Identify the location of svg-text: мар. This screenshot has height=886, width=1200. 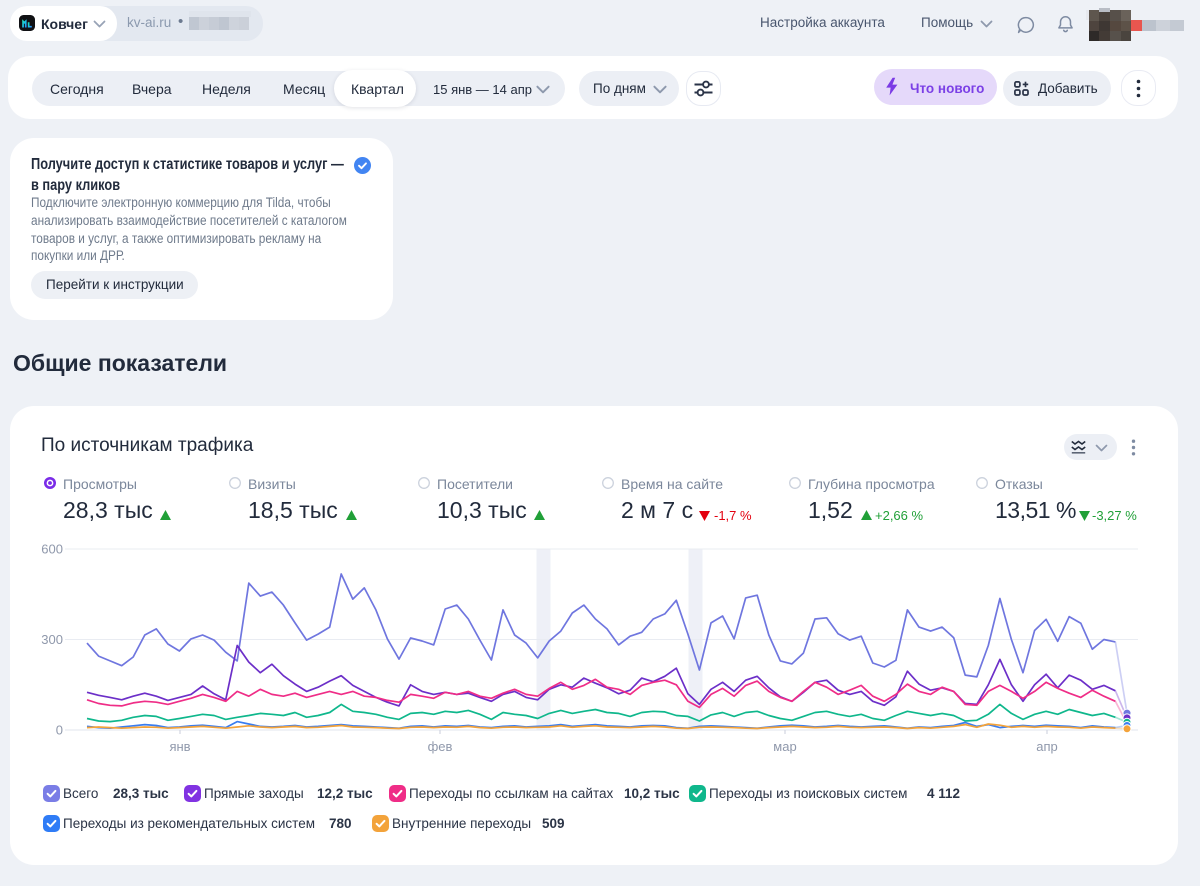
(784, 746).